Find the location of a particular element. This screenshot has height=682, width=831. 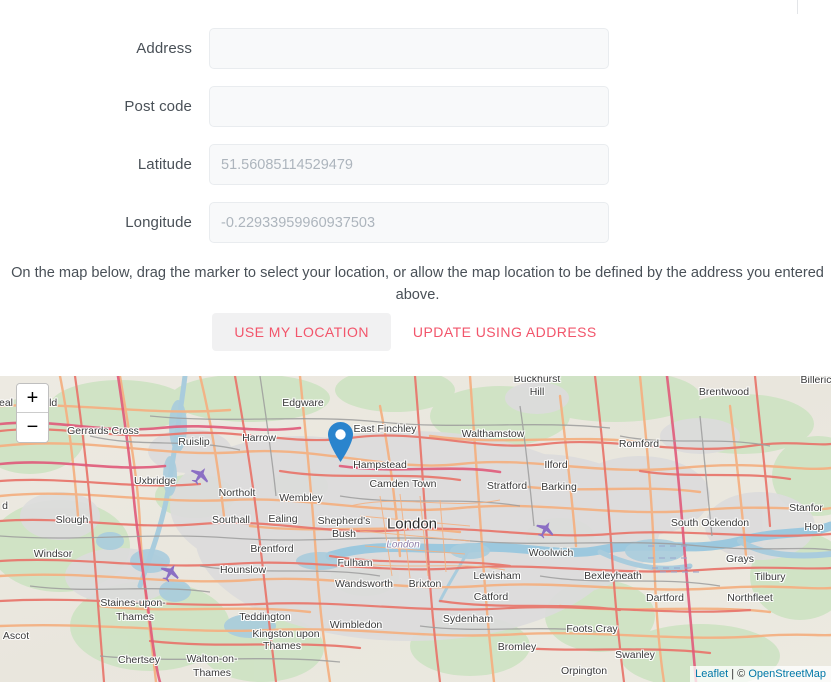

form-row-address: Address is located at coordinates (415, 48).